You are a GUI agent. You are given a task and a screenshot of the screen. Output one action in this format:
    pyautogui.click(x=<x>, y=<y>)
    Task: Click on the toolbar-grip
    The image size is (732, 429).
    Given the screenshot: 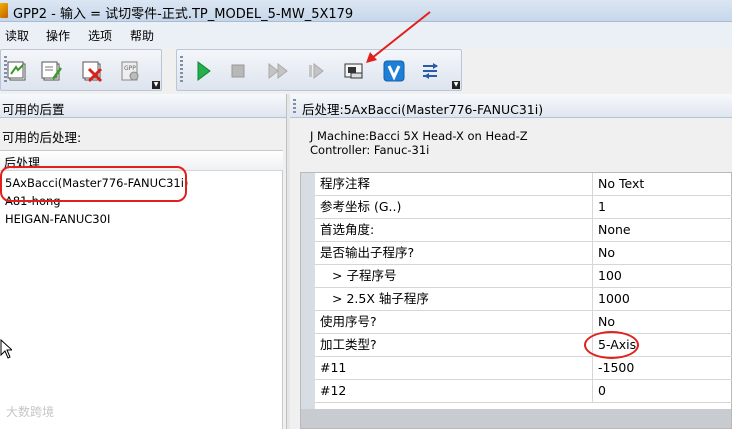 What is the action you would take?
    pyautogui.click(x=181, y=70)
    